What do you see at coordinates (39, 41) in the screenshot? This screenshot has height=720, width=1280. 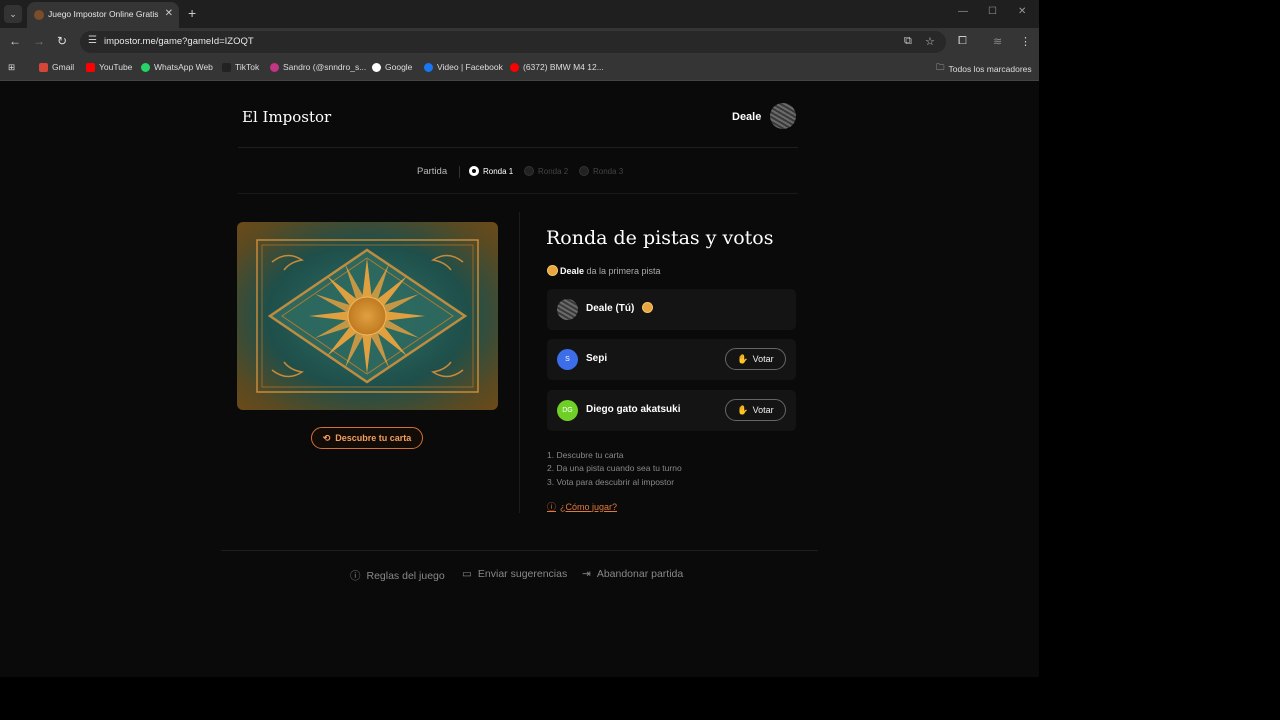 I see `forward-icon: →` at bounding box center [39, 41].